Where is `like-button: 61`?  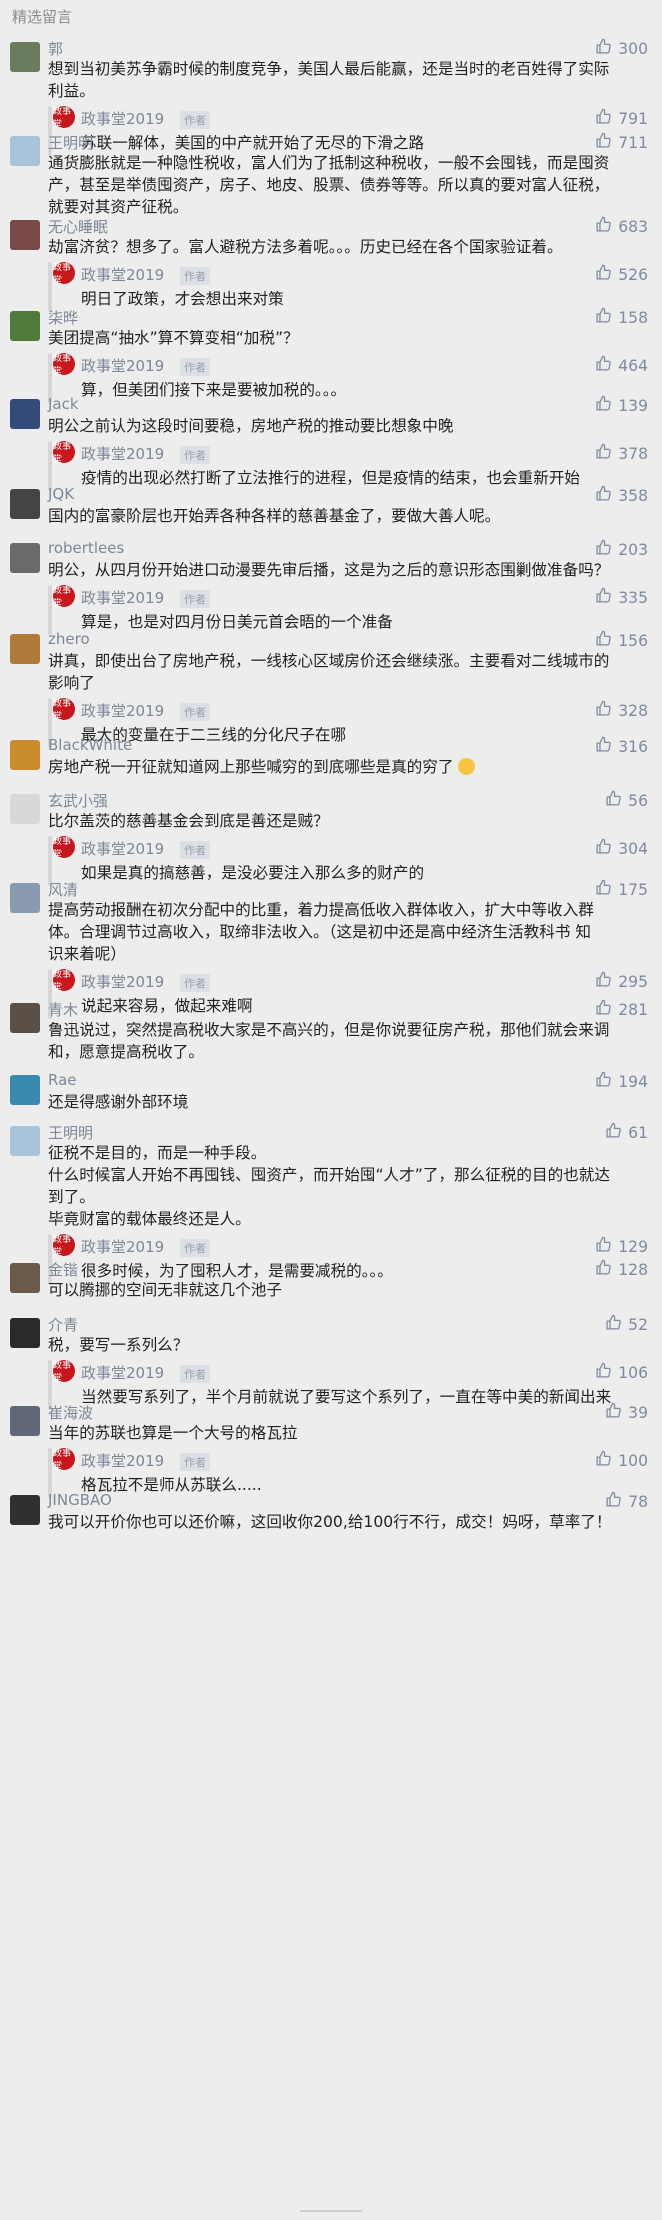 like-button: 61 is located at coordinates (626, 1132).